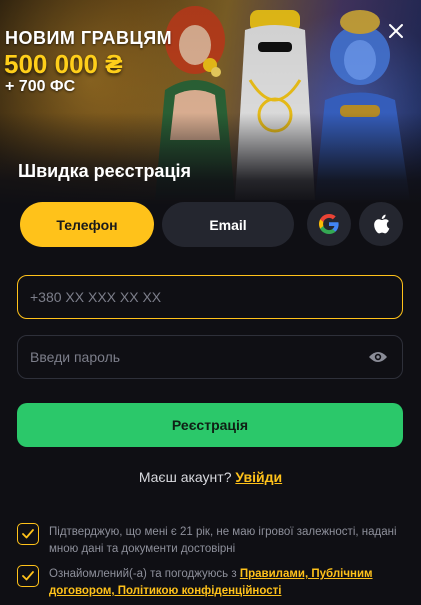  Describe the element at coordinates (143, 574) in the screenshot. I see `terms-consent-prefix: Ознайомлений(-а) та погоджуюсь з` at that location.